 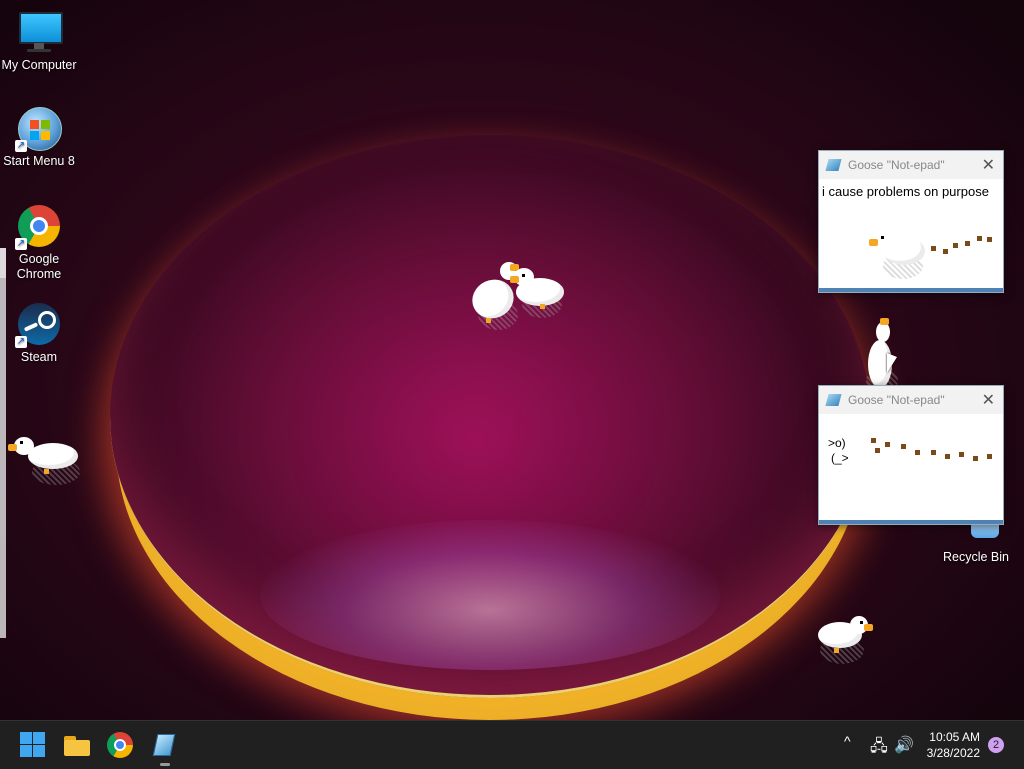 I want to click on wallpaper-haze, so click(x=490, y=595).